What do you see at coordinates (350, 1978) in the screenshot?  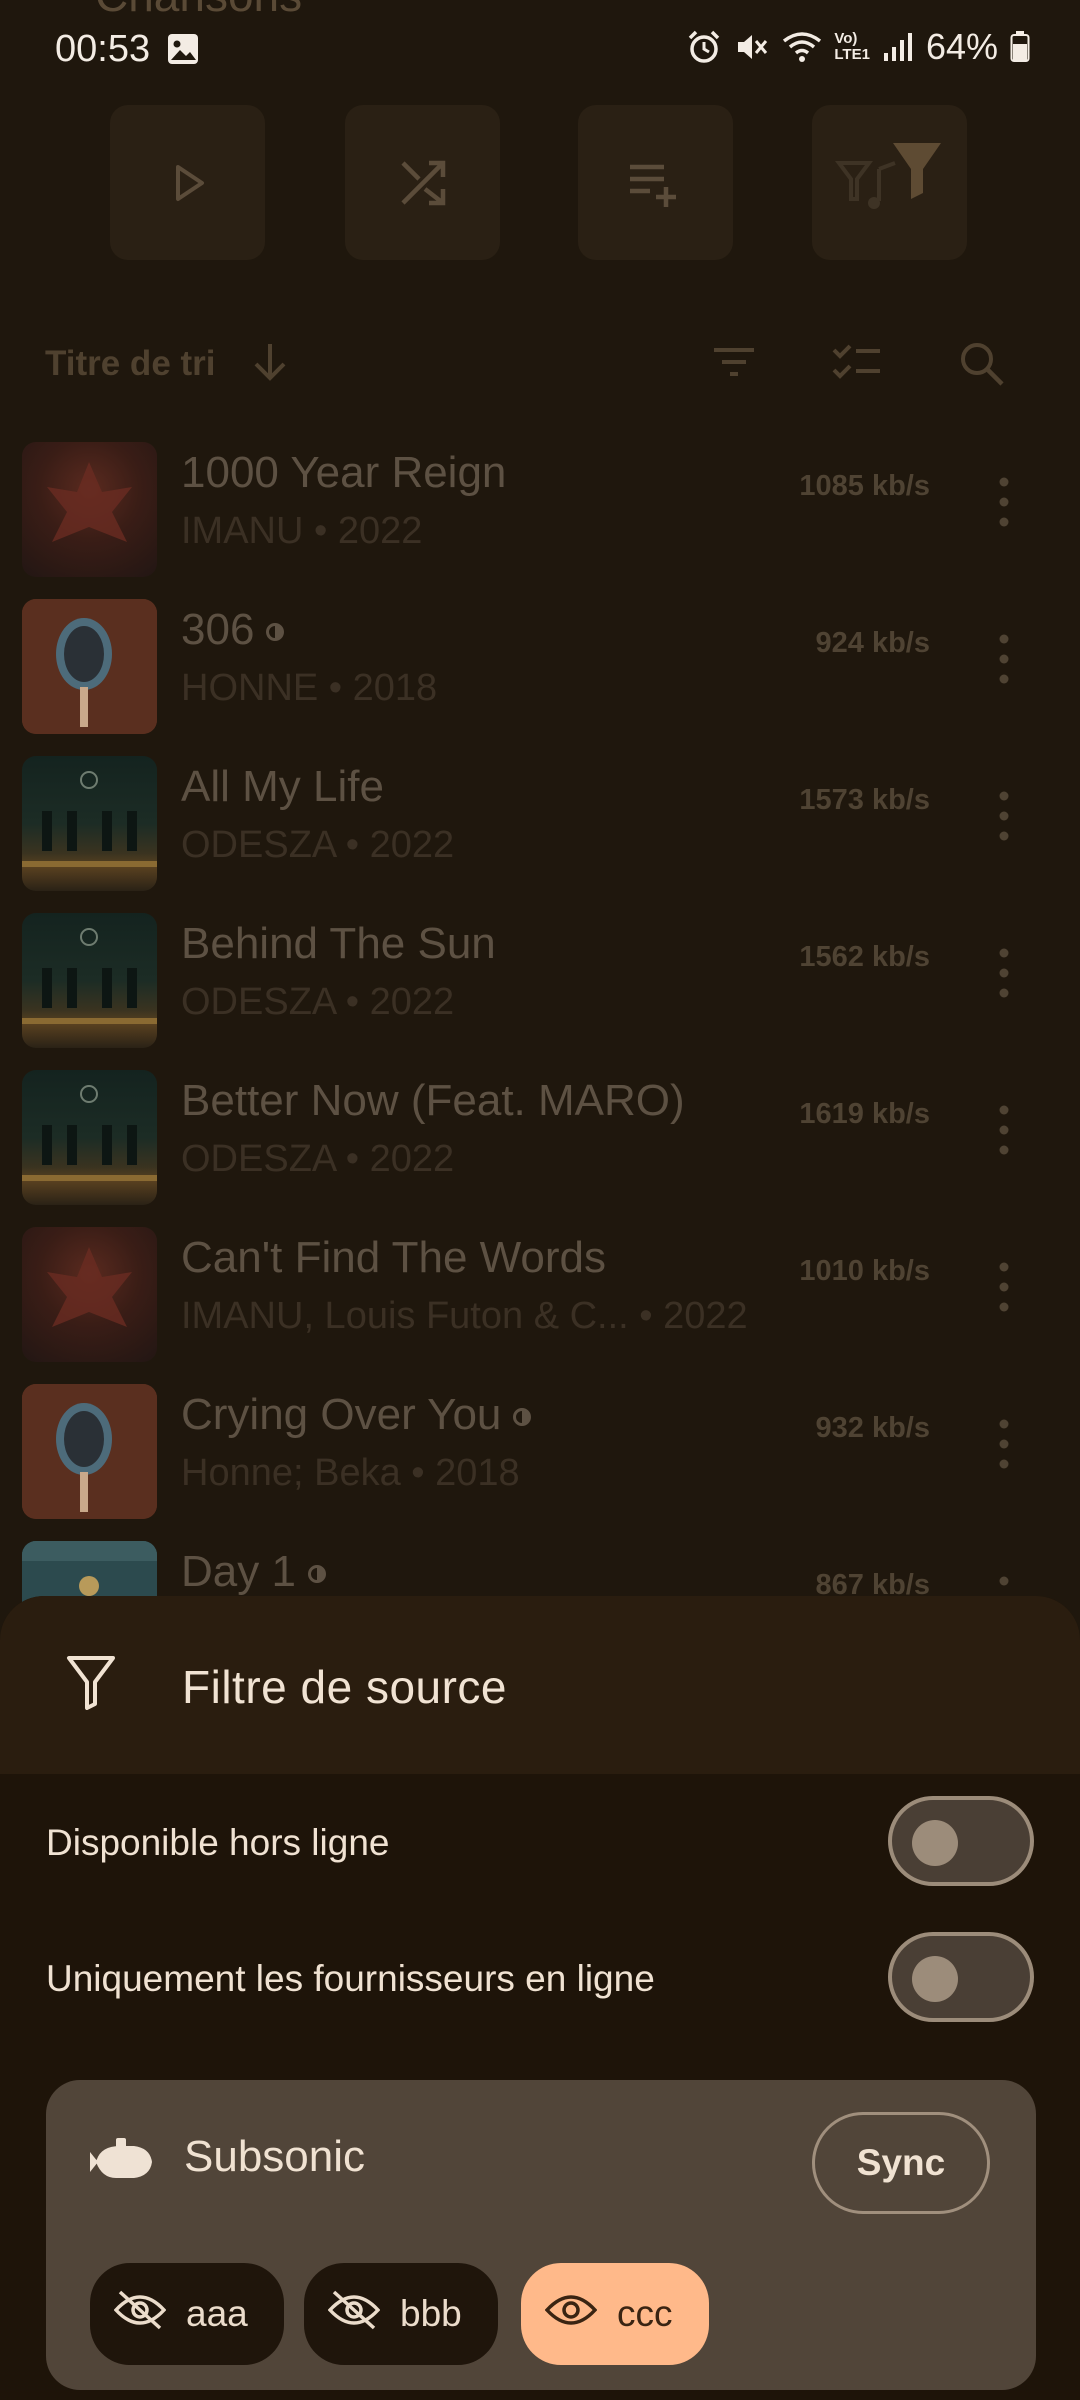 I see `online-providers-label: Uniquement les fournisseurs en ligne` at bounding box center [350, 1978].